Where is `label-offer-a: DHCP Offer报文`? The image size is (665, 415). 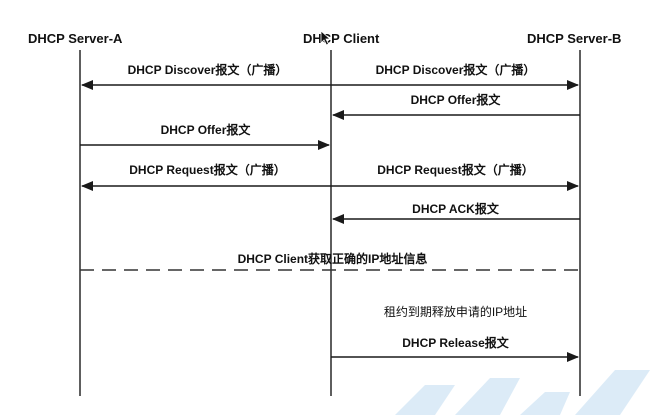
label-offer-a: DHCP Offer报文 is located at coordinates (205, 130).